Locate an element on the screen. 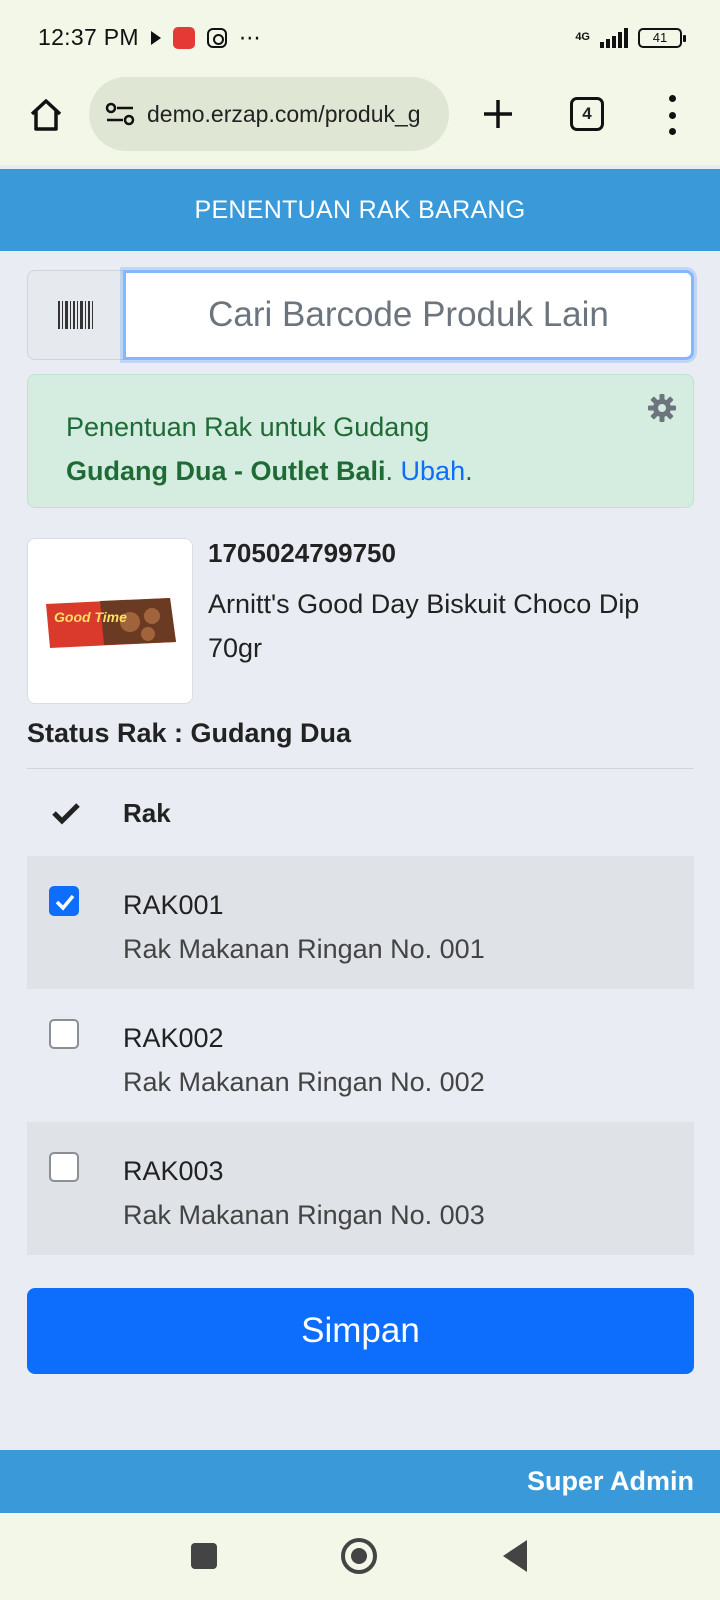 The height and width of the screenshot is (1600, 720). page-title: PENENTUAN RAK BARANG is located at coordinates (360, 210).